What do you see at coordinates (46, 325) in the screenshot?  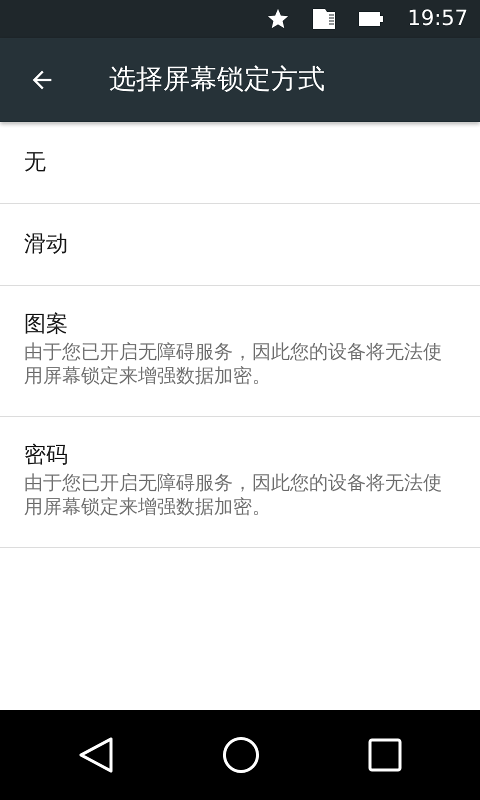 I see `option-title: 图案` at bounding box center [46, 325].